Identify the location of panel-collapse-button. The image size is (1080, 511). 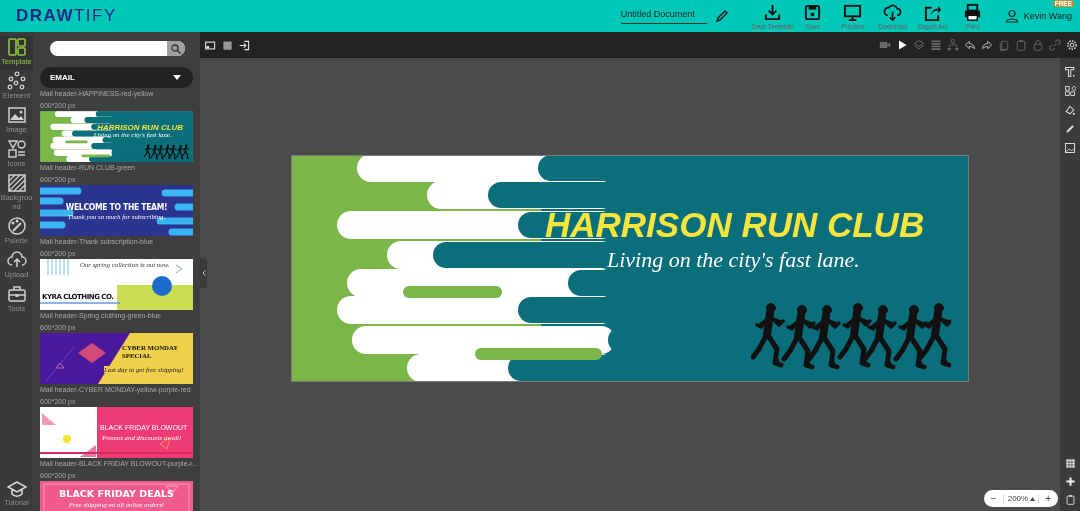
(203, 273).